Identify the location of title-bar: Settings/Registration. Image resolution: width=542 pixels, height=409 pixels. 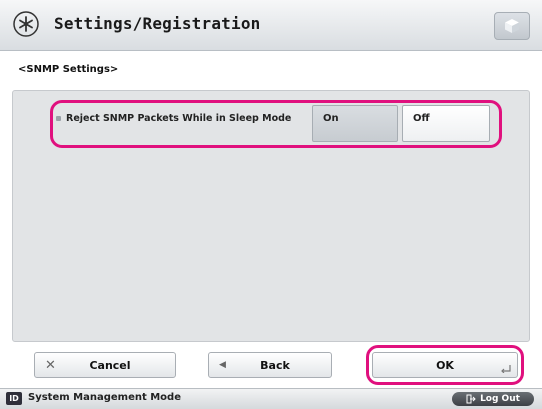
(271, 25).